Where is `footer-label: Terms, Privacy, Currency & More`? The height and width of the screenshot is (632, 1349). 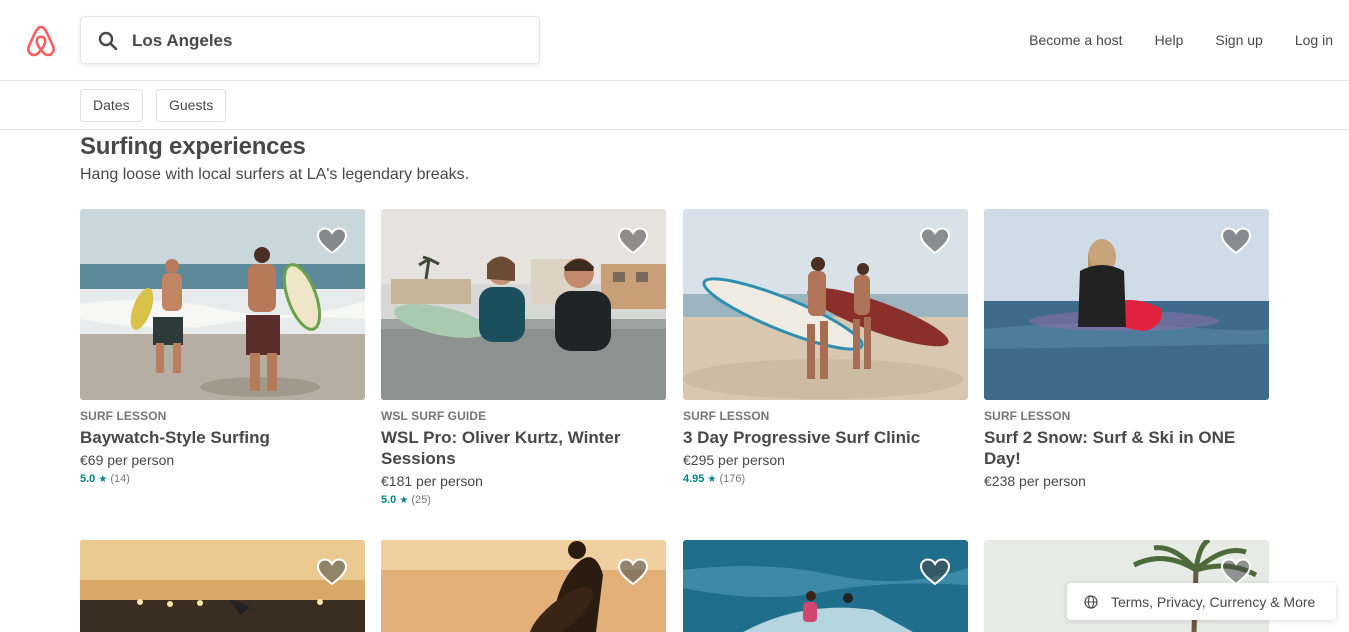 footer-label: Terms, Privacy, Currency & More is located at coordinates (1213, 601).